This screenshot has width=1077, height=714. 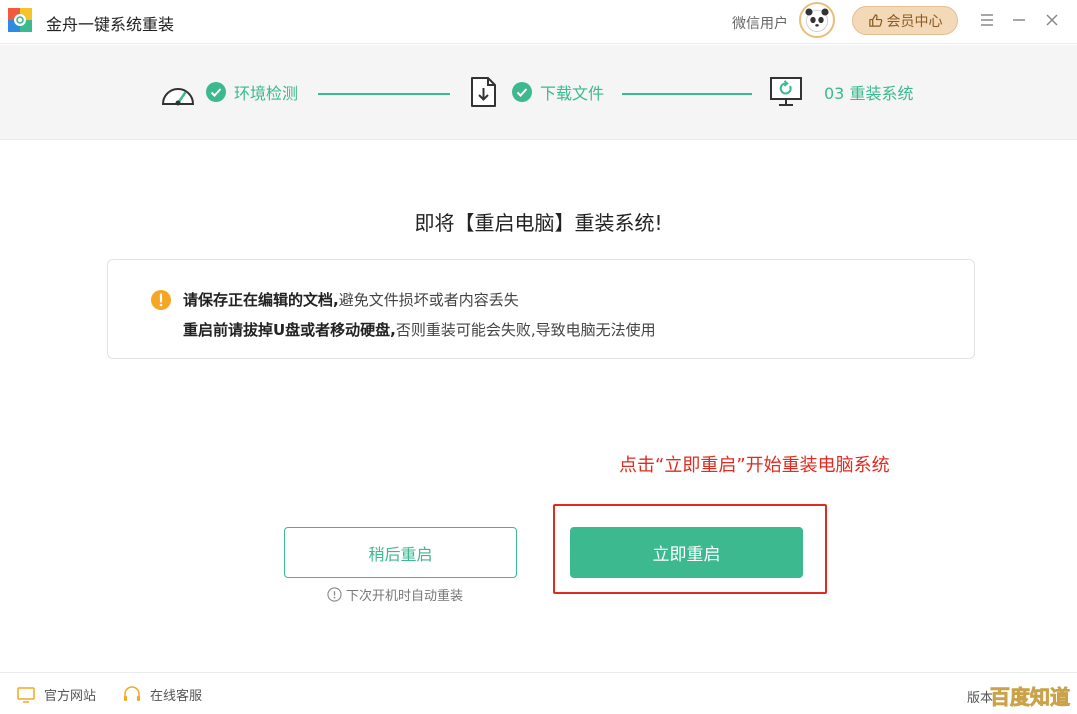 I want to click on download-file-icon, so click(x=483, y=92).